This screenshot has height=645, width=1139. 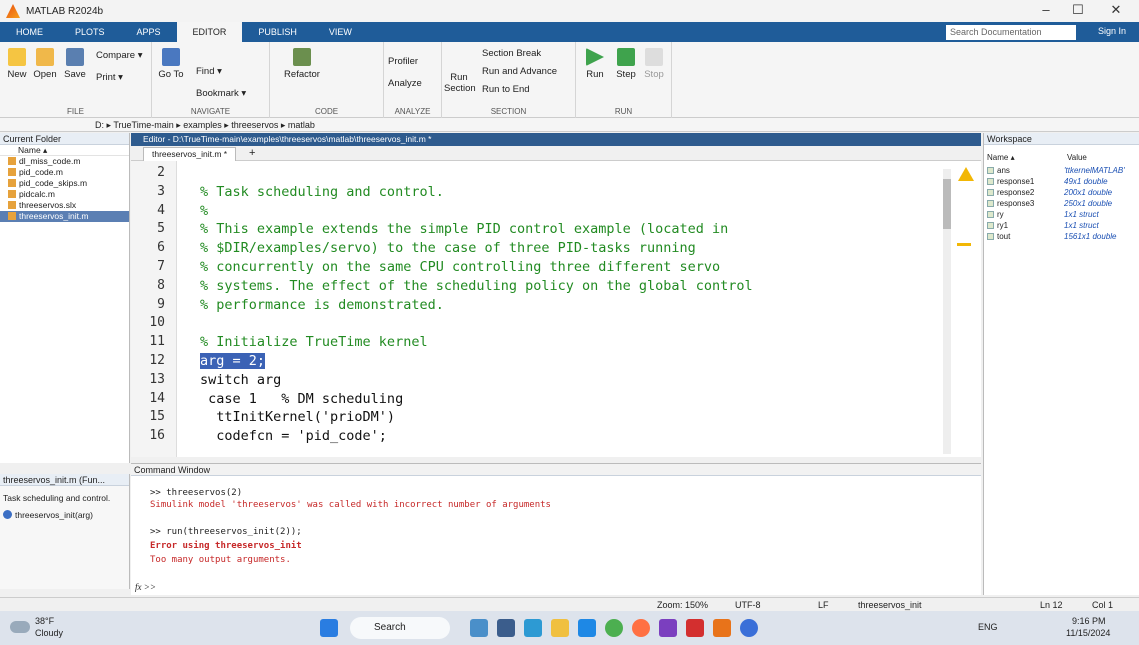 I want to click on run-to-end-button: Run to End, so click(x=506, y=89).